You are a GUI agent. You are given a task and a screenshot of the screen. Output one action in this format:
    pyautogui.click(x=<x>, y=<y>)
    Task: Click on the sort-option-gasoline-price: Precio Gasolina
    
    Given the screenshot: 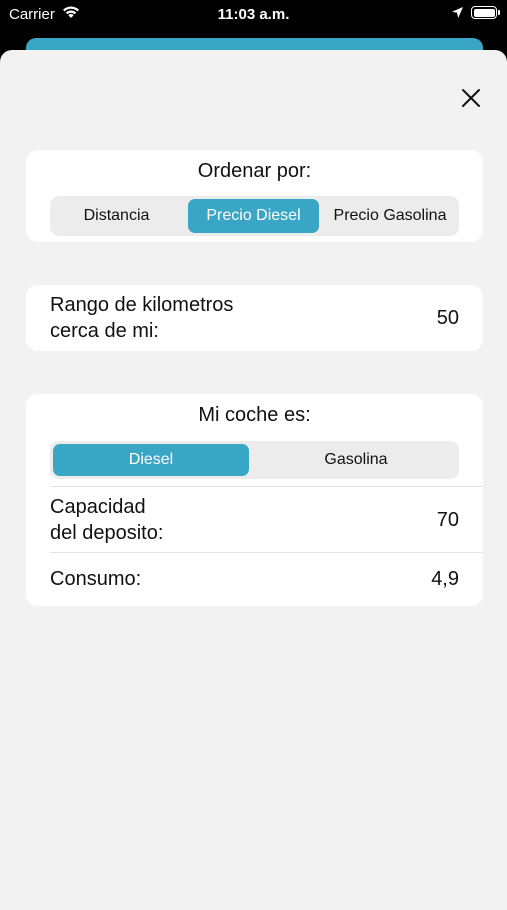 What is the action you would take?
    pyautogui.click(x=390, y=216)
    